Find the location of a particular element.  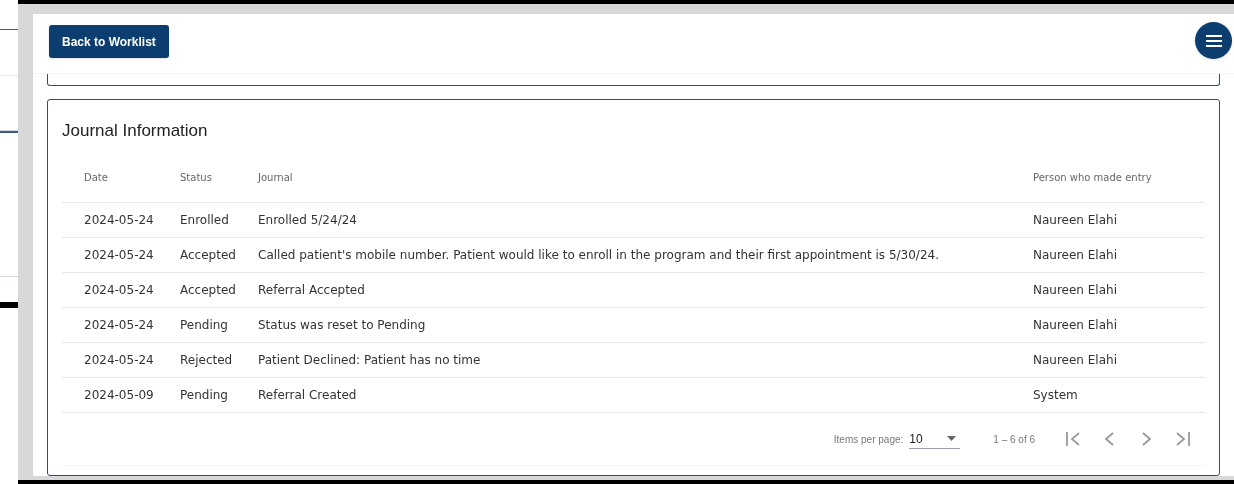

page-range: 1 – 6 of 6 is located at coordinates (1014, 439).